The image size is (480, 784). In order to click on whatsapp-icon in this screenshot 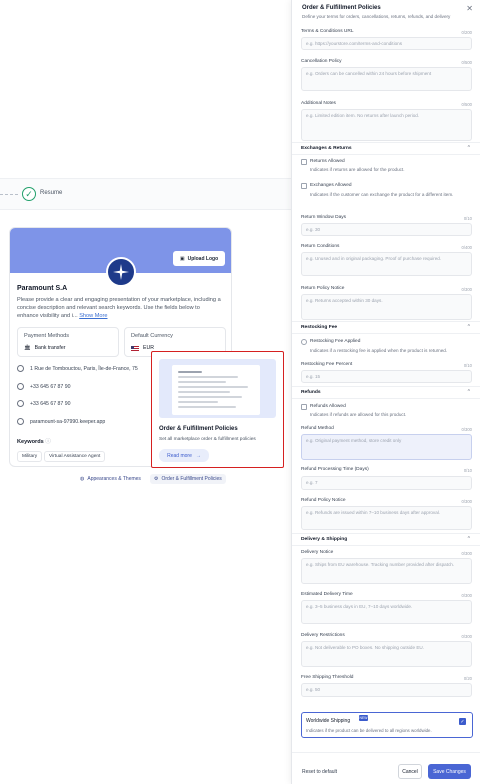, I will do `click(20, 403)`.